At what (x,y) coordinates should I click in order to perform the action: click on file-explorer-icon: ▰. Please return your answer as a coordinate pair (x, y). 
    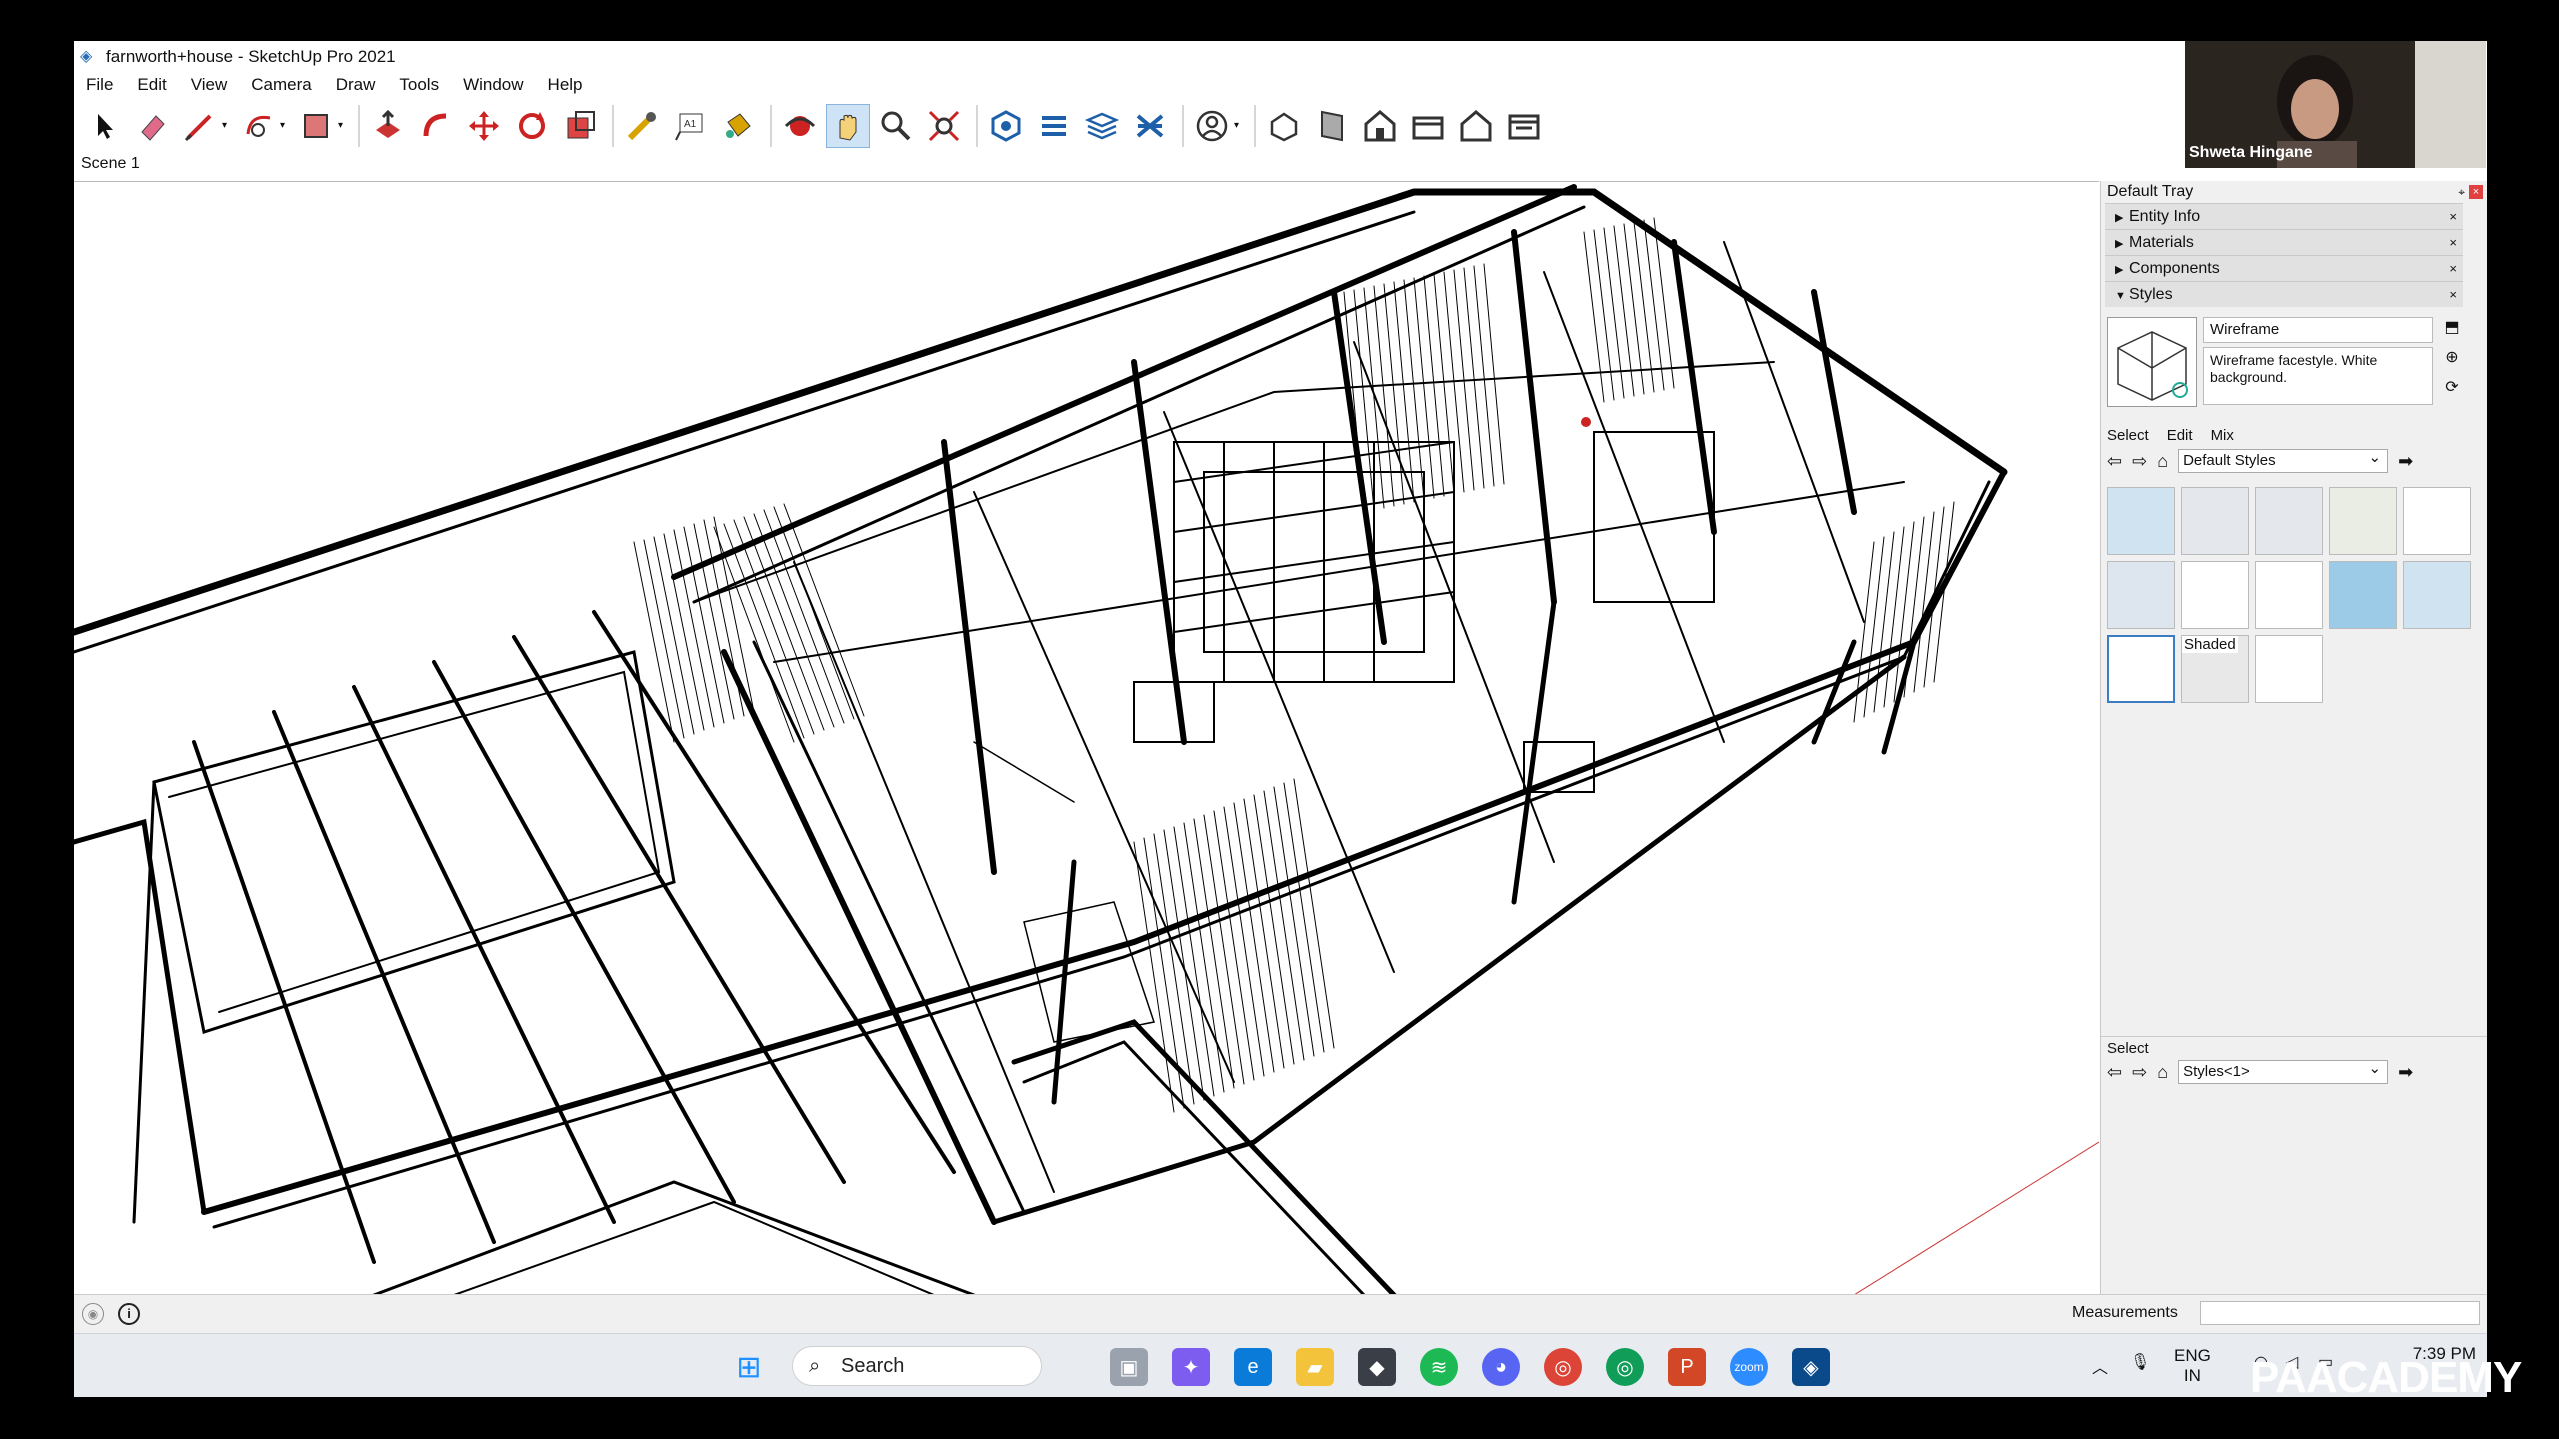
    Looking at the image, I should click on (1315, 1367).